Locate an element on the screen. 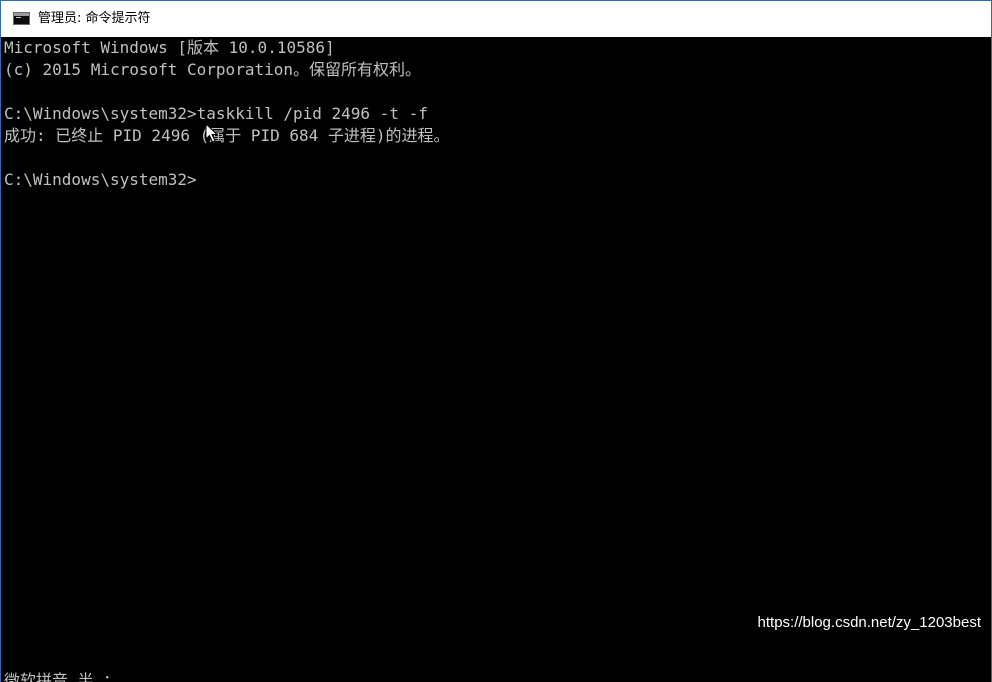 Image resolution: width=992 pixels, height=682 pixels. cmd-icon is located at coordinates (21, 18).